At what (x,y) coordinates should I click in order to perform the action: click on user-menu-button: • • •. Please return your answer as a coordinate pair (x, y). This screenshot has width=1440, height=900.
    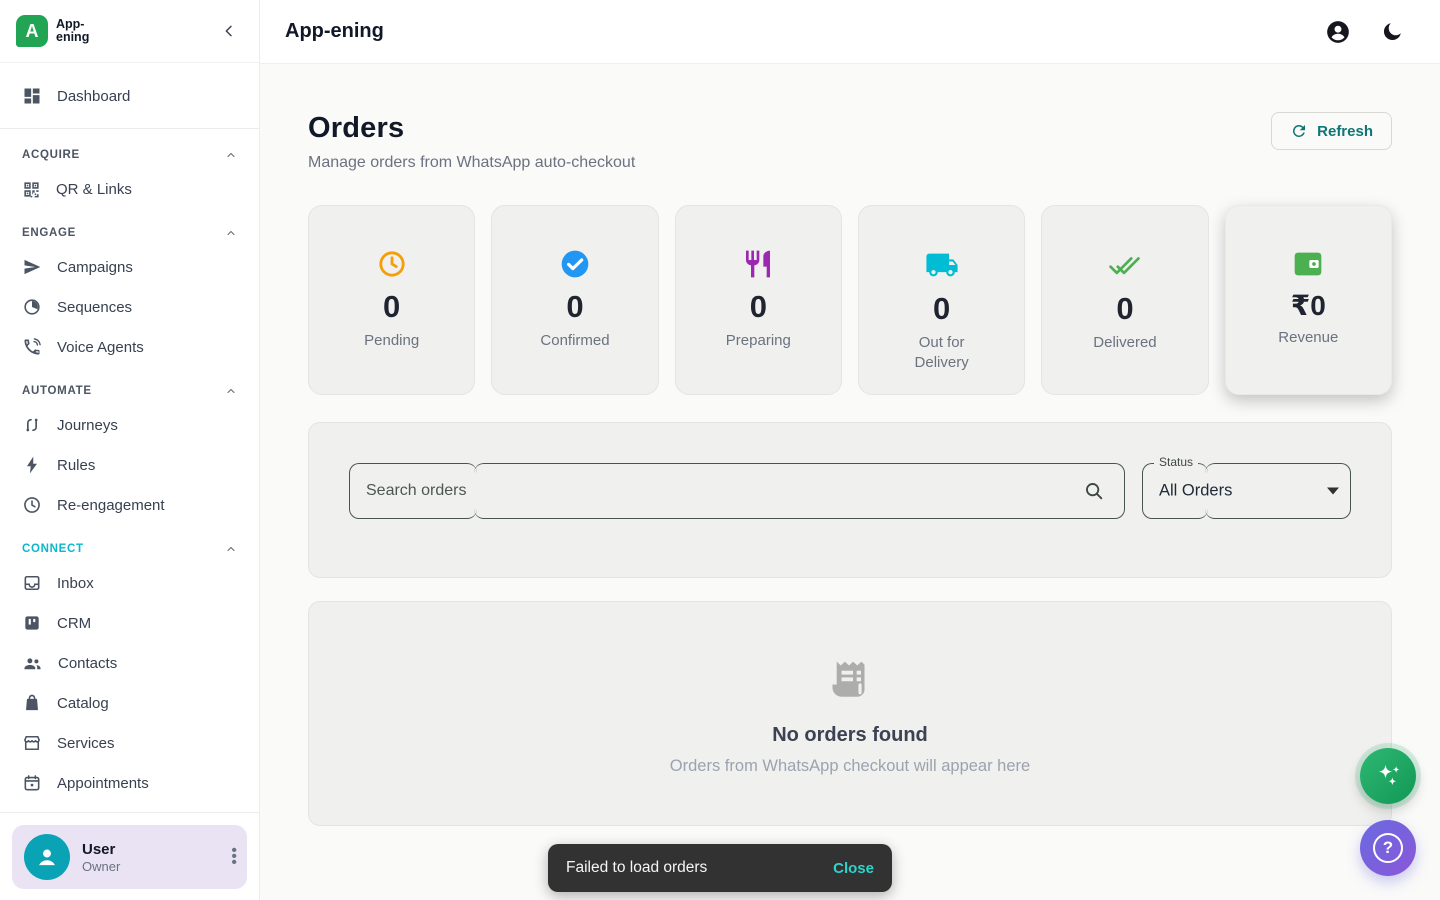
    Looking at the image, I should click on (234, 857).